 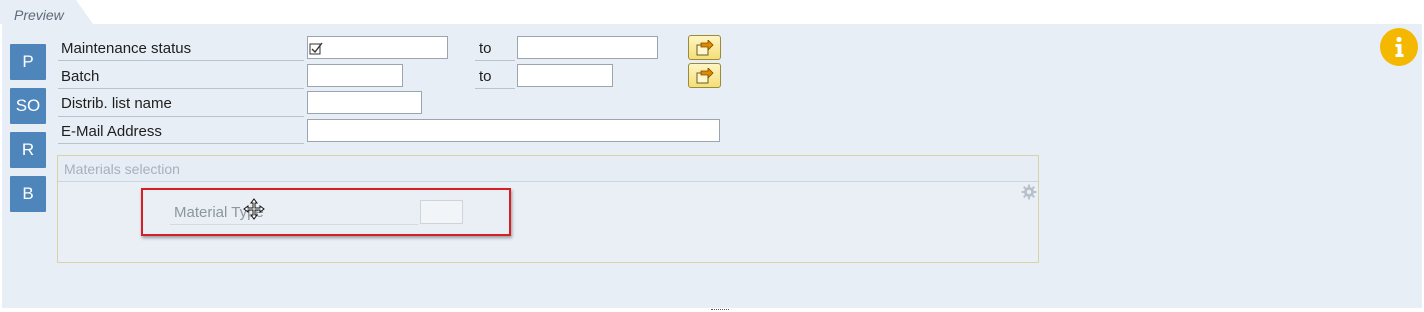 I want to click on distrib-list-name-input, so click(x=364, y=102).